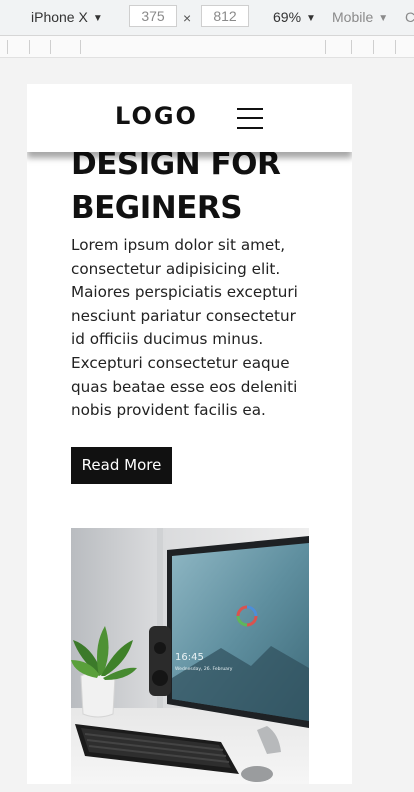 The image size is (414, 792). What do you see at coordinates (353, 17) in the screenshot?
I see `mode-value: Mobile` at bounding box center [353, 17].